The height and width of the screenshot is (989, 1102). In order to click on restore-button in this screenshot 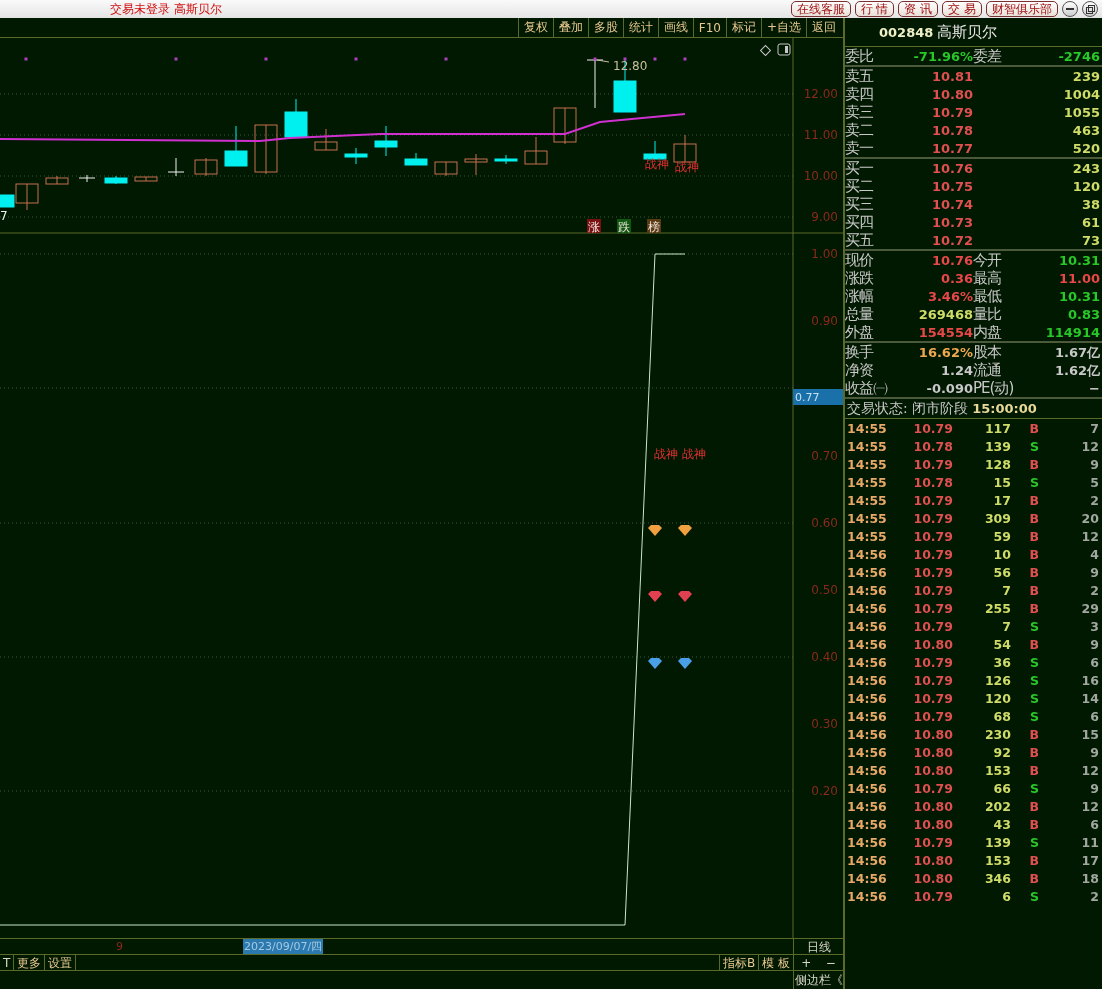, I will do `click(1090, 9)`.